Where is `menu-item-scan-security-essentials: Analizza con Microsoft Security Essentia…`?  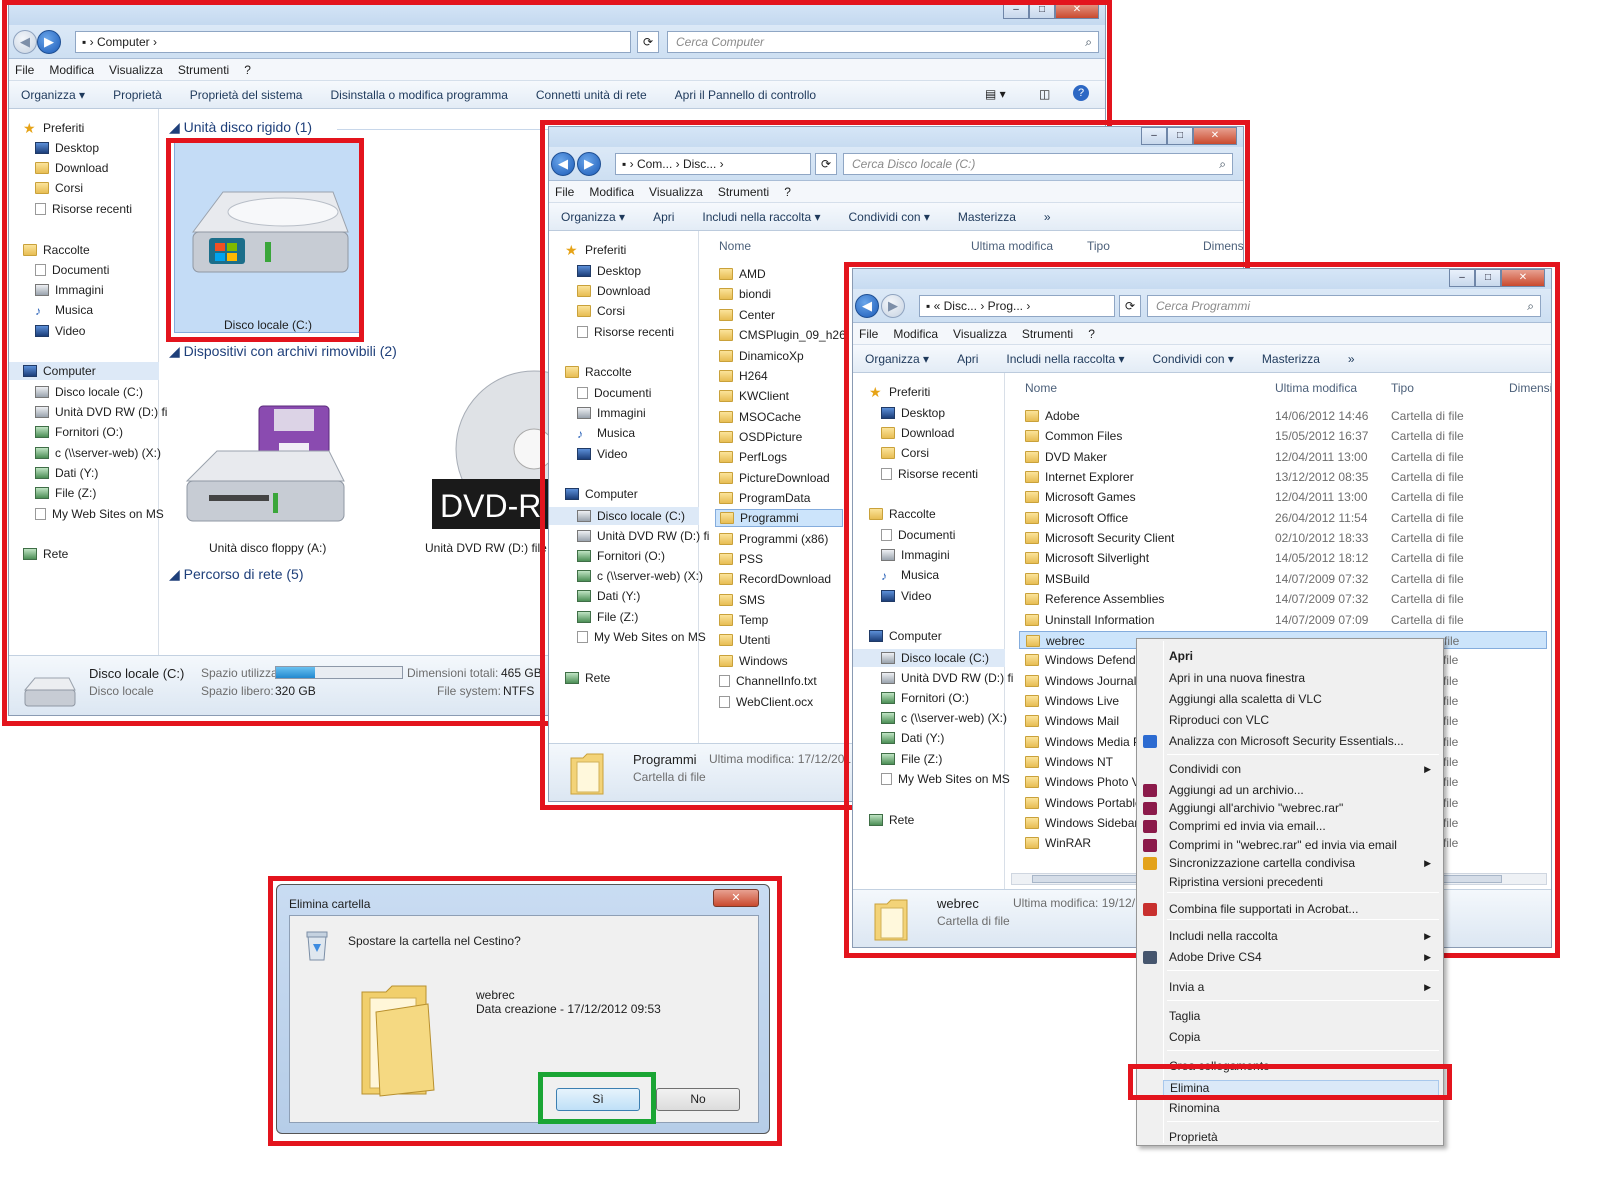
menu-item-scan-security-essentials: Analizza con Microsoft Security Essentia… is located at coordinates (1286, 741).